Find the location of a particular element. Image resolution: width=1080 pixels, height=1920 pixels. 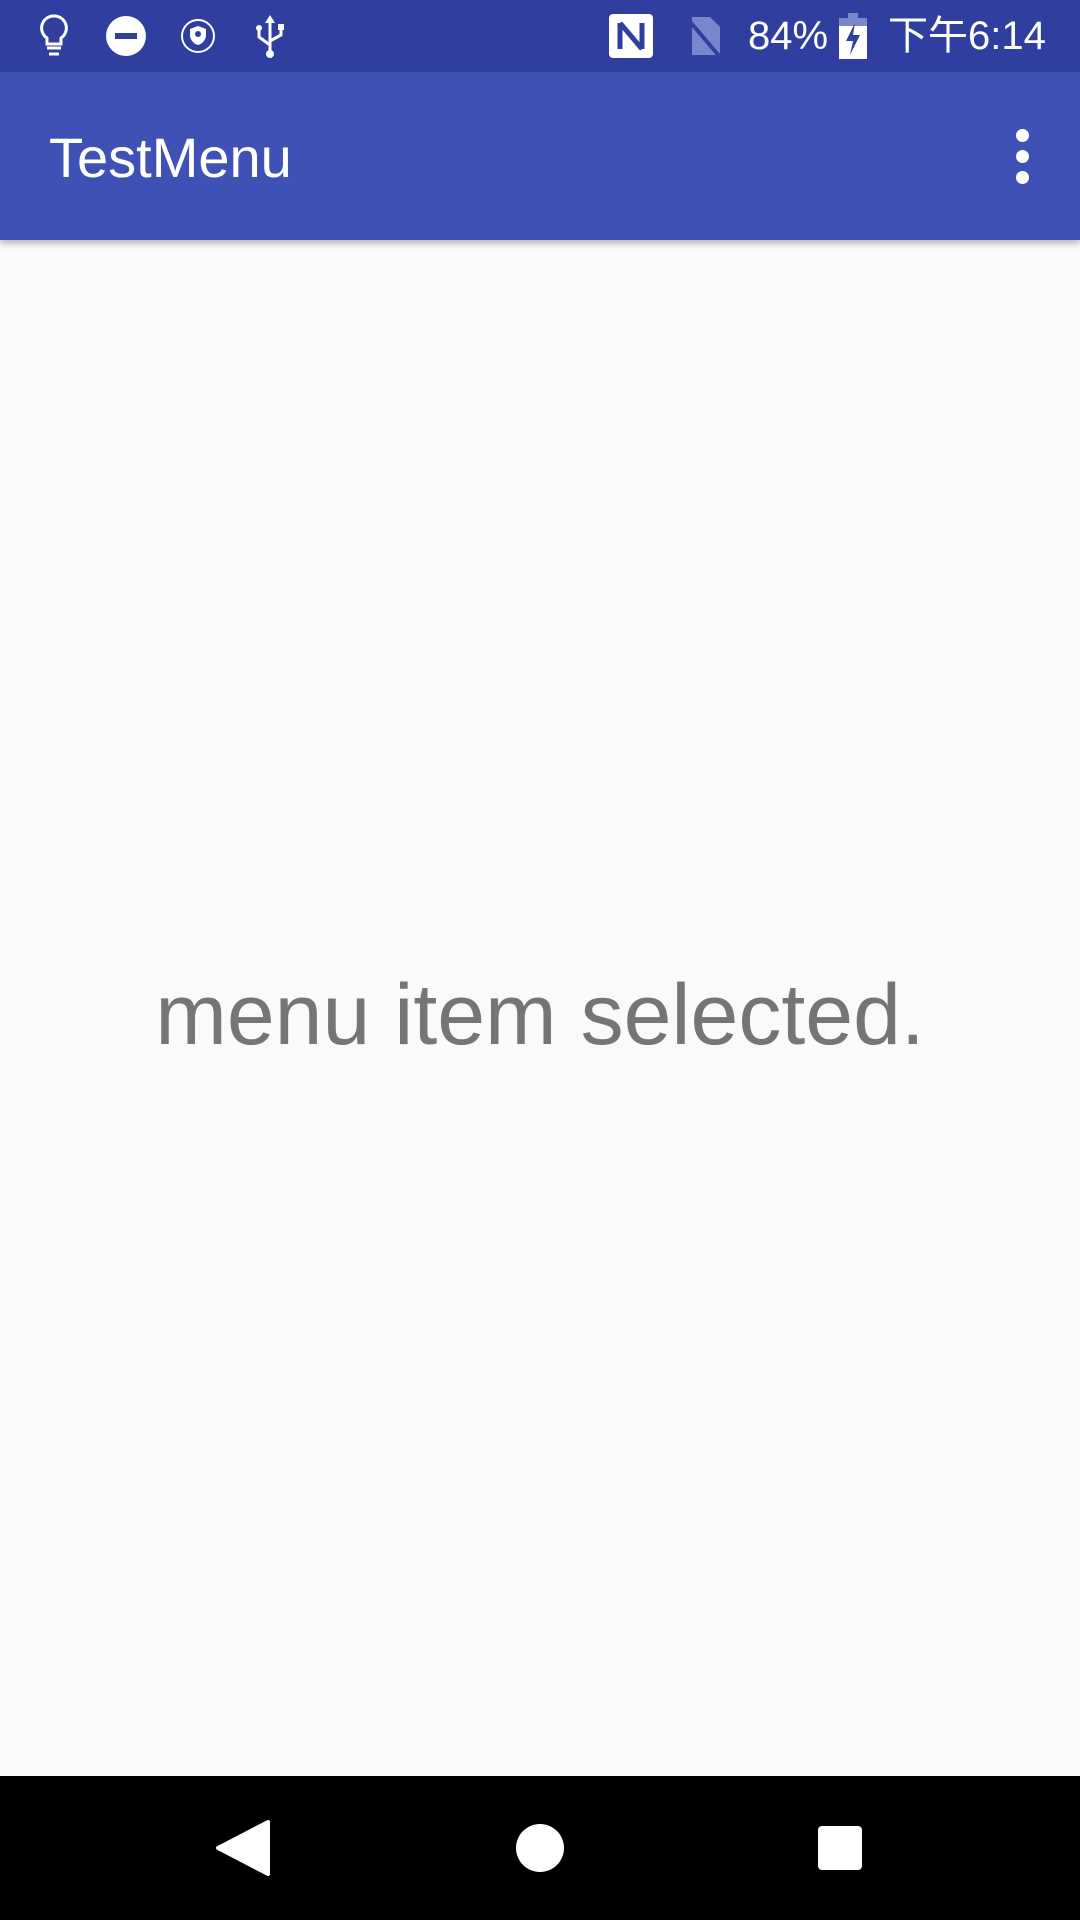

back-icon is located at coordinates (242, 1848).